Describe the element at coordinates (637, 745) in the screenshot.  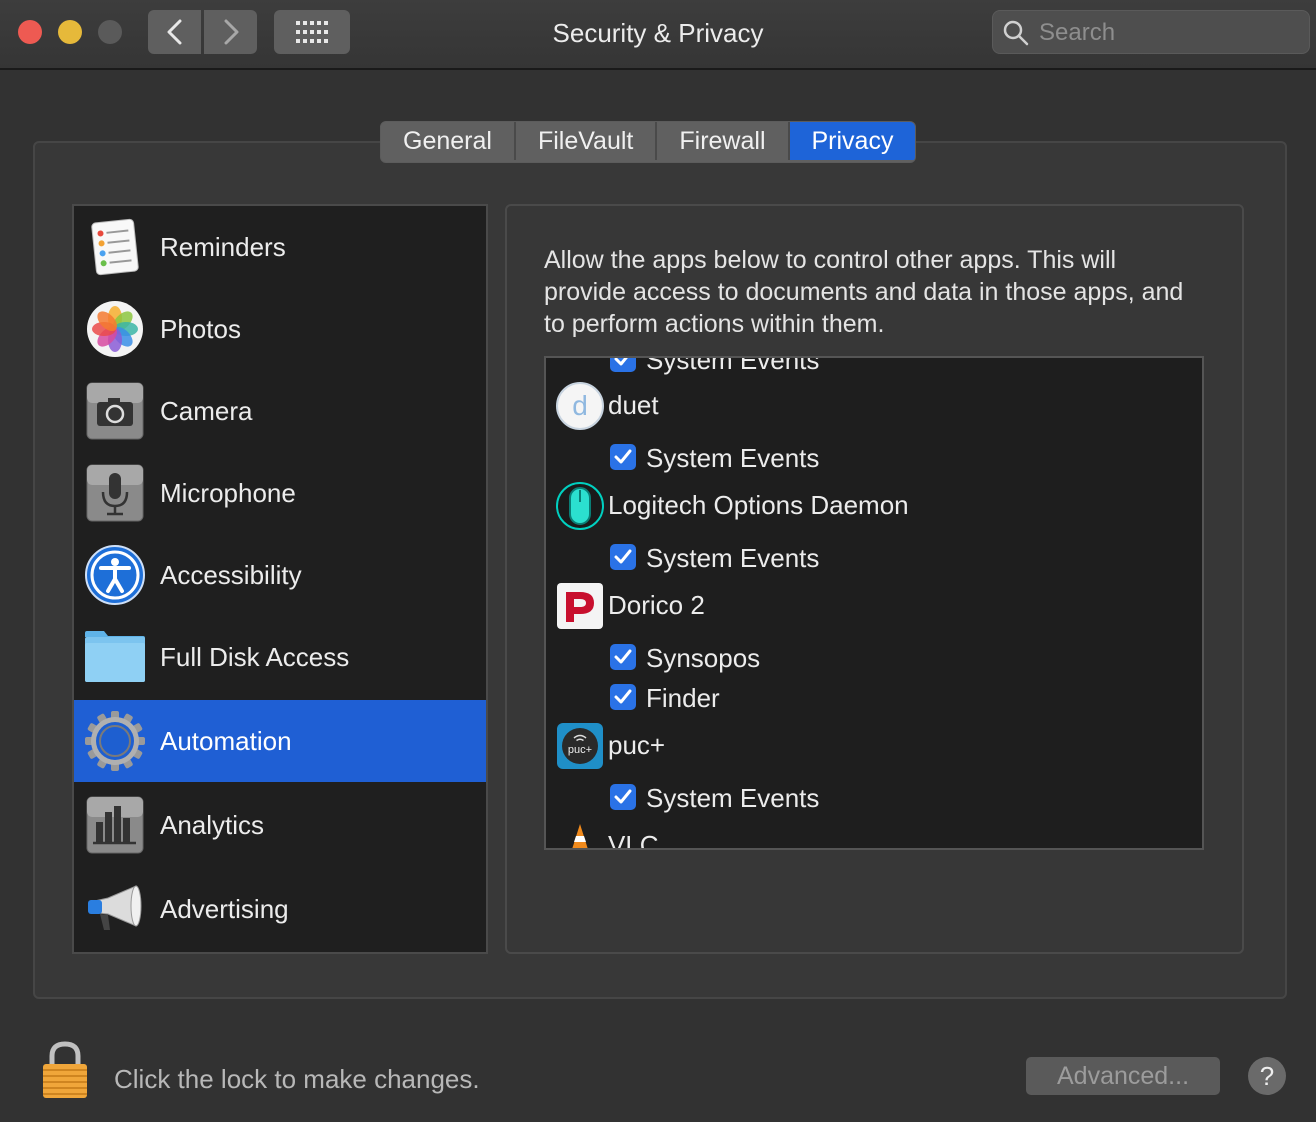
I see `app-name: puc+` at that location.